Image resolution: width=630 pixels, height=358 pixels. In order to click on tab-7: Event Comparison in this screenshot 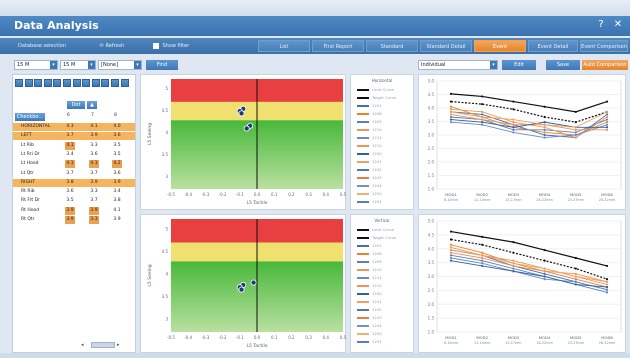, I will do `click(604, 46)`.